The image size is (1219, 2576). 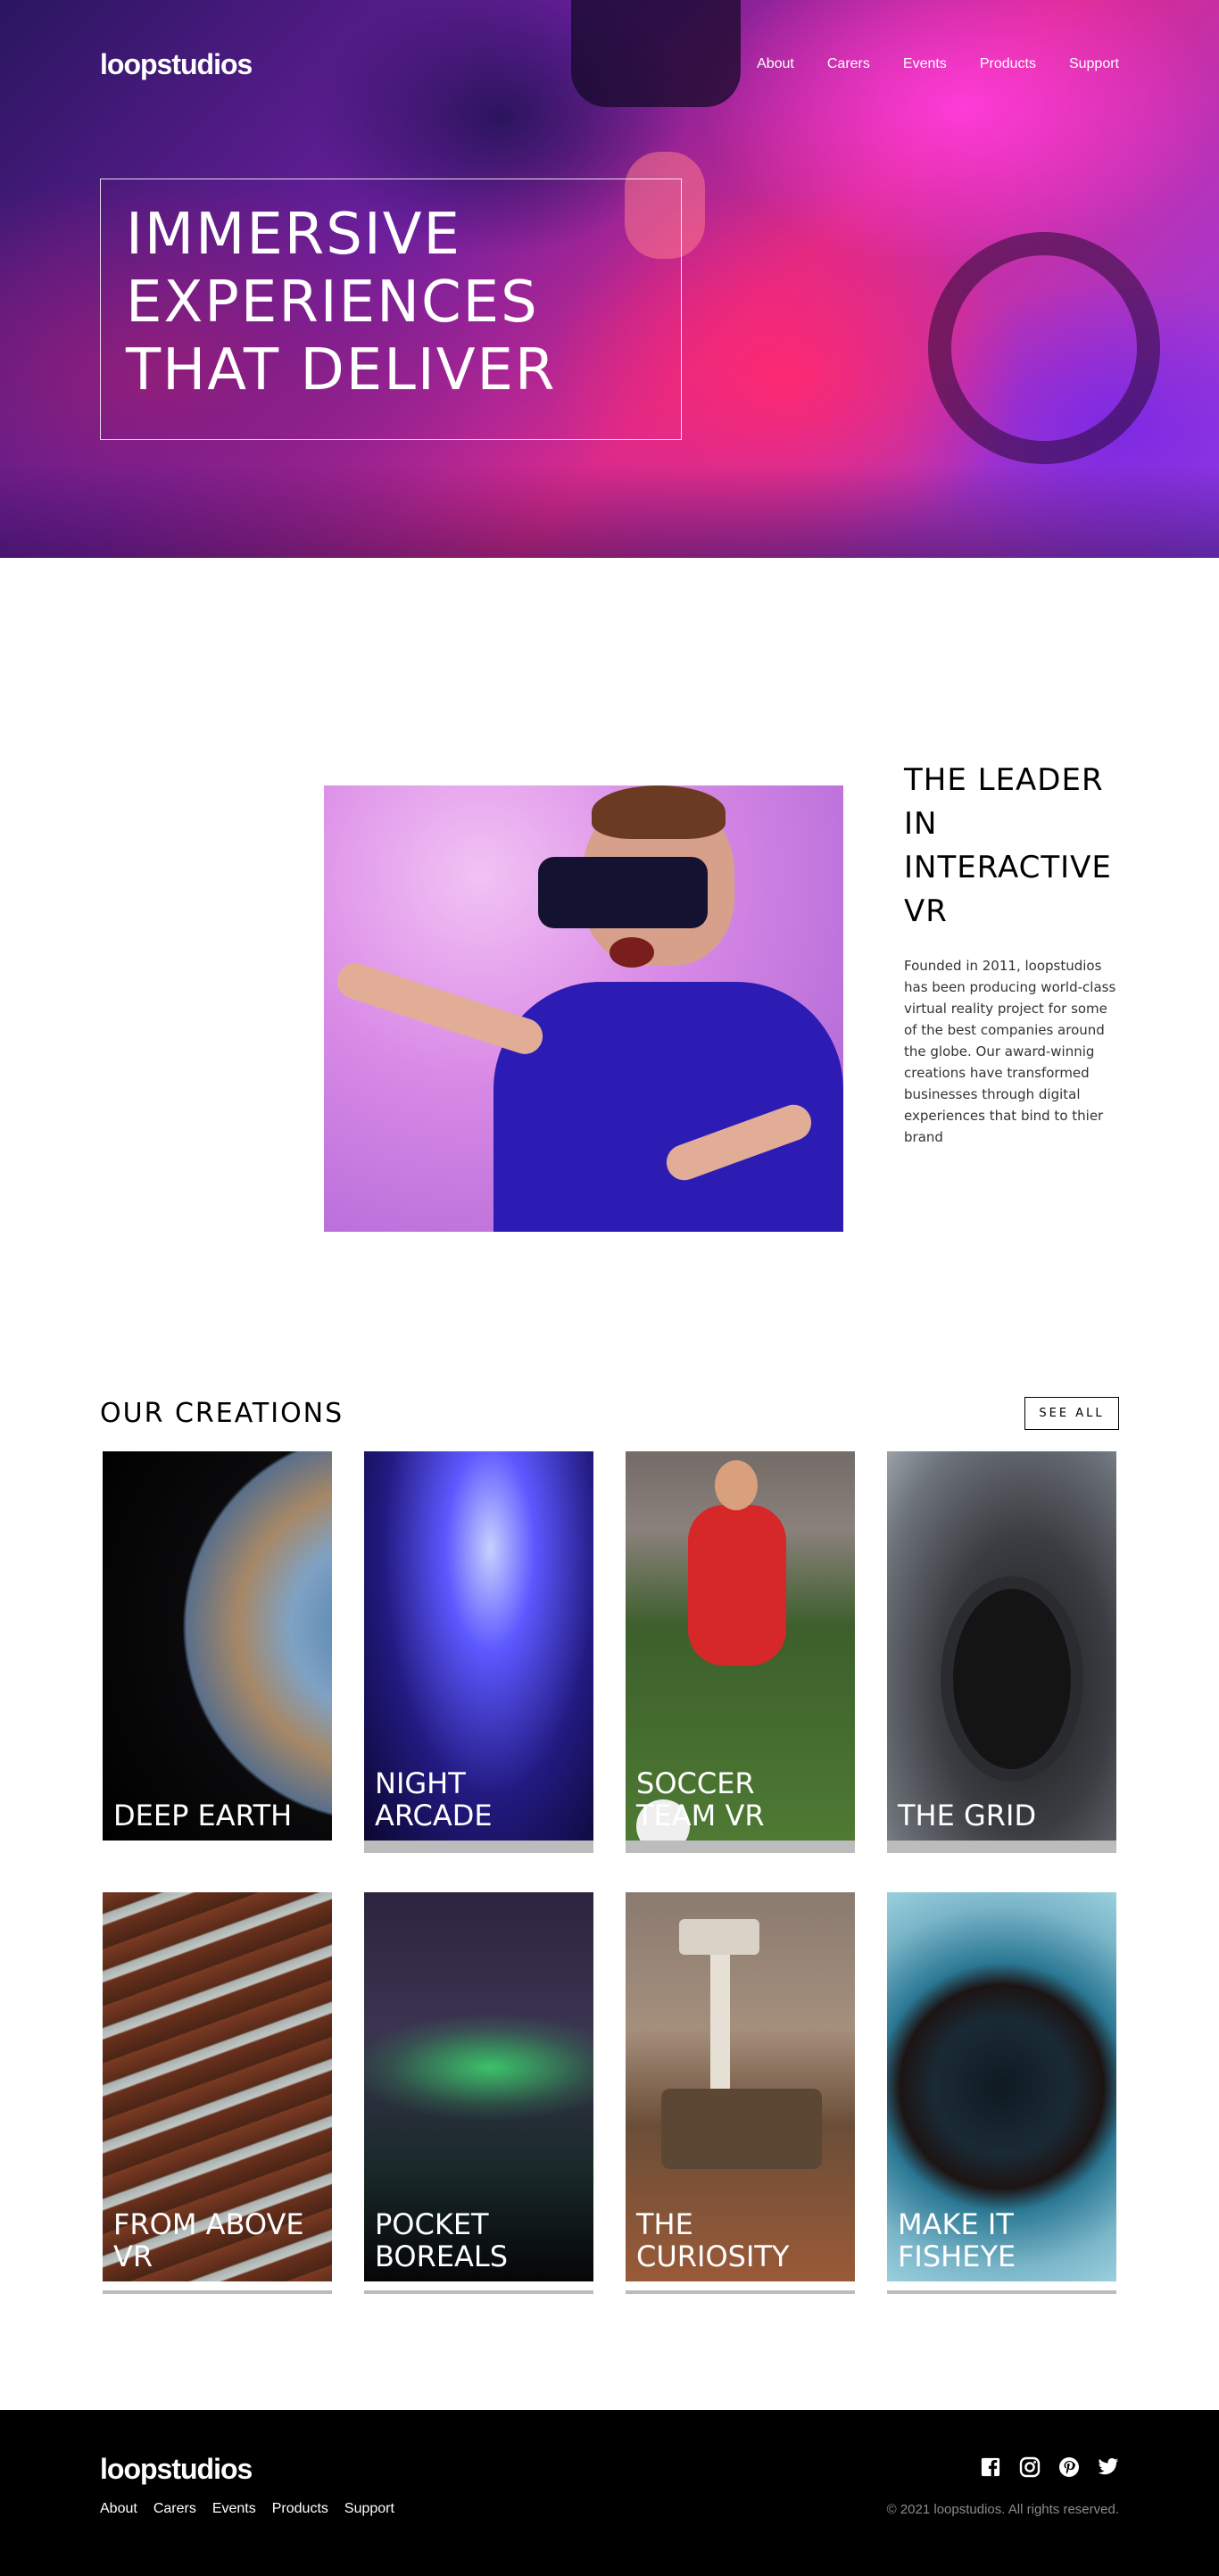 I want to click on footer-logo: loopstudios, so click(x=176, y=2469).